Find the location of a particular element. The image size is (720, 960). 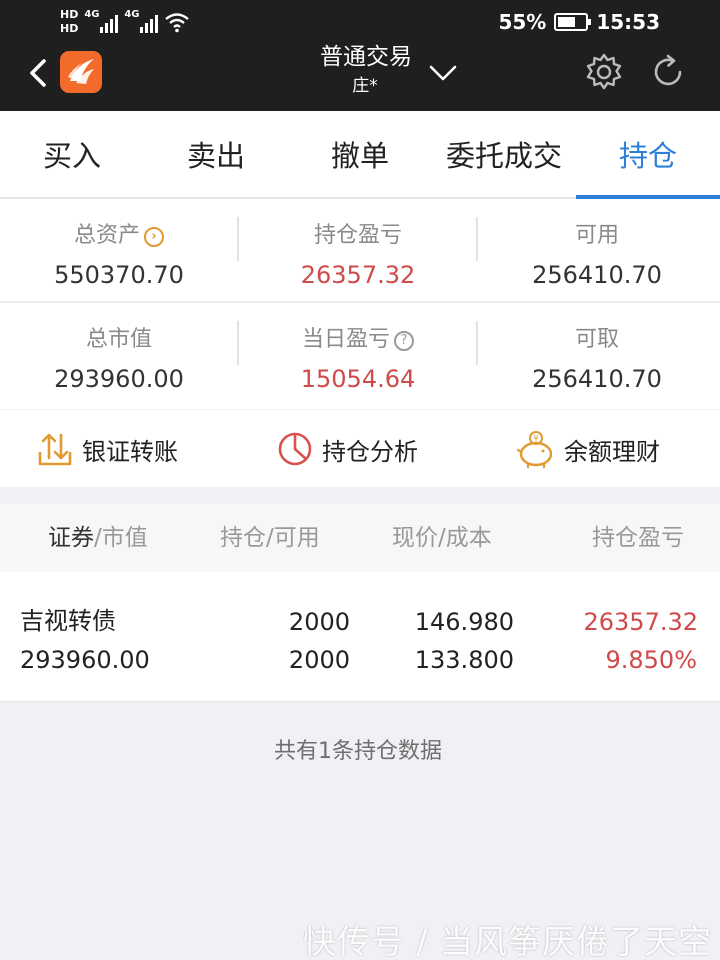

withdrawable-label: 可取 is located at coordinates (596, 339).